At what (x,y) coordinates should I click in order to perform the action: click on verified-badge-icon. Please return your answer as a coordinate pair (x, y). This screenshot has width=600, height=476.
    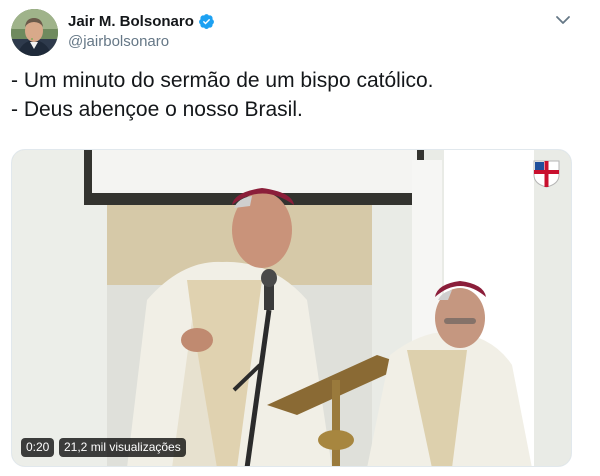
    Looking at the image, I should click on (206, 21).